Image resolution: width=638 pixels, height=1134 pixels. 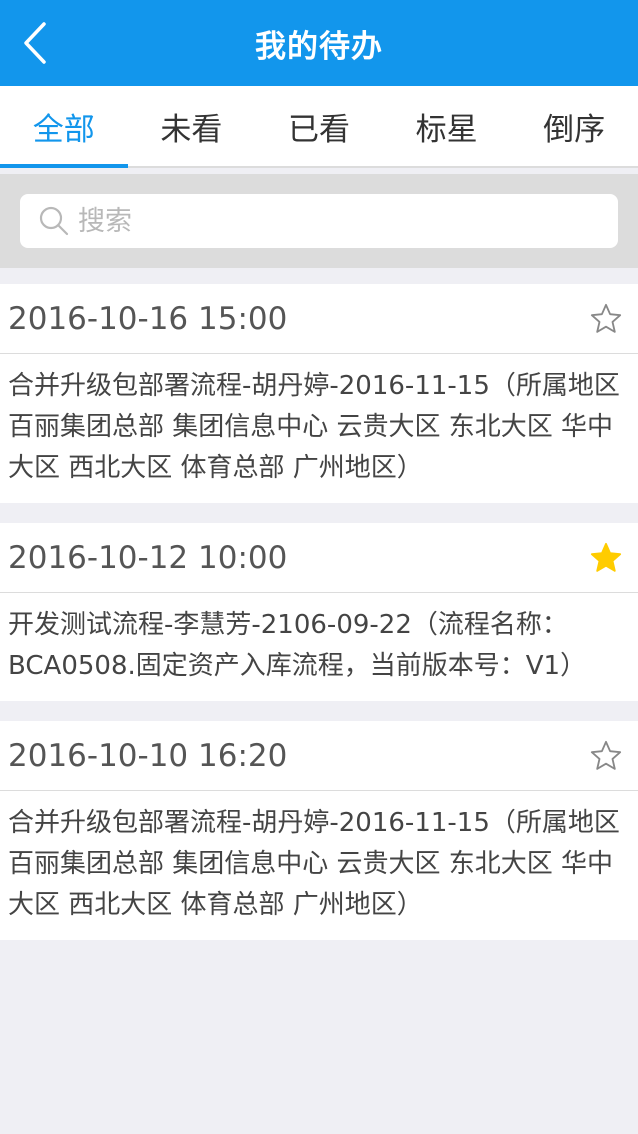 I want to click on tab-all: 全部, so click(x=64, y=127).